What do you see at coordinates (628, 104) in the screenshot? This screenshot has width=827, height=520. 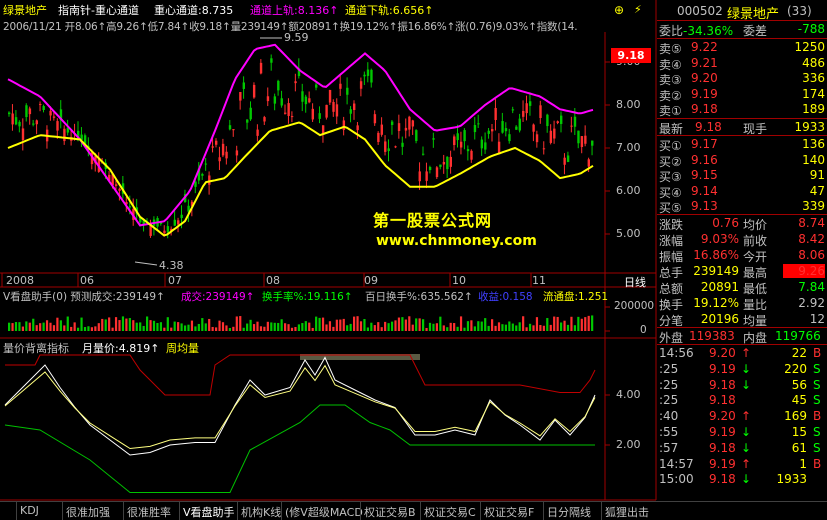 I see `ytick-8: 8.00` at bounding box center [628, 104].